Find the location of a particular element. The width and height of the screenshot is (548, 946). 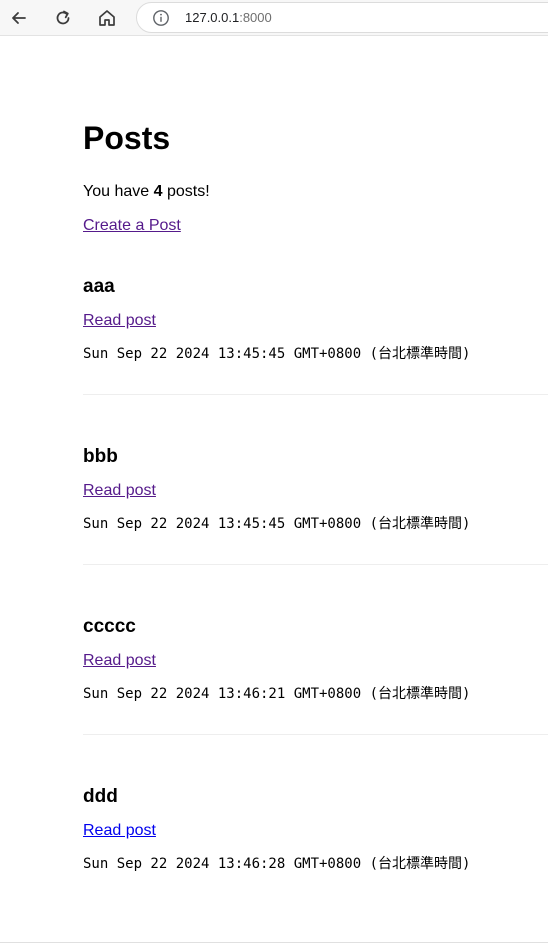

post-count-line: You have 4 posts! is located at coordinates (146, 192).